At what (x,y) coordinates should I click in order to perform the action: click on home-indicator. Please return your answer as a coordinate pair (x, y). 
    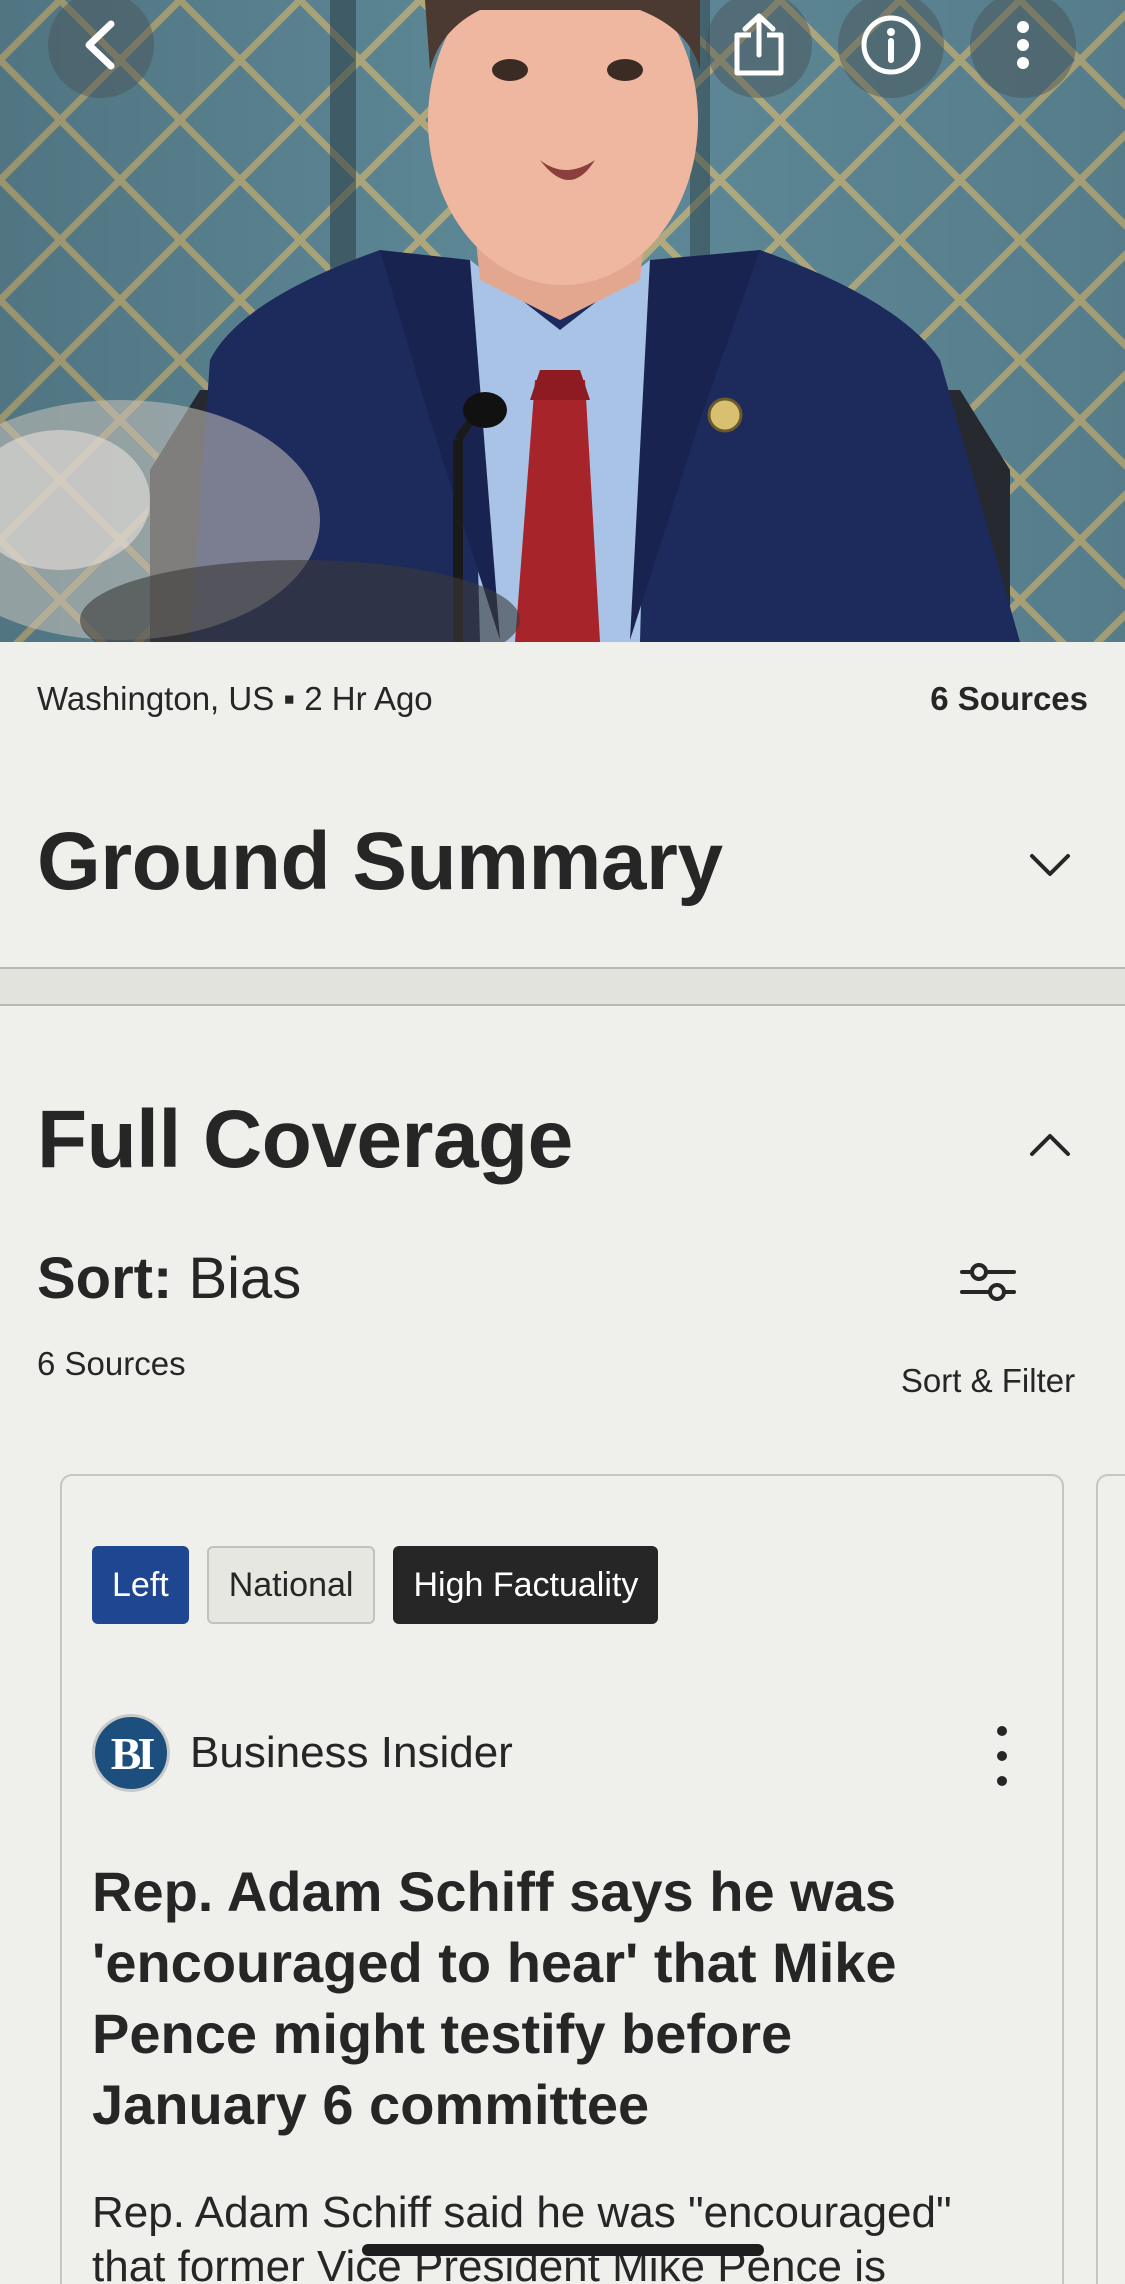
    Looking at the image, I should click on (563, 2250).